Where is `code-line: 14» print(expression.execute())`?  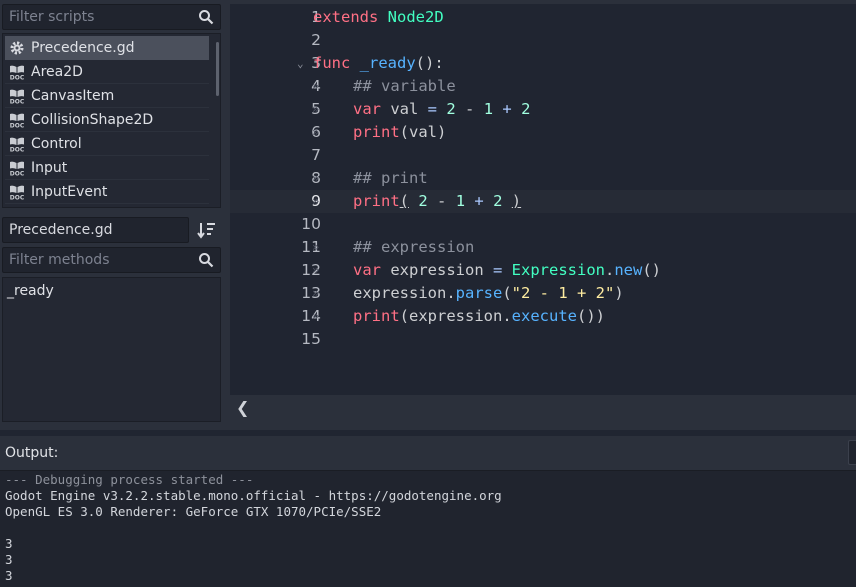
code-line: 14» print(expression.execute()) is located at coordinates (543, 316).